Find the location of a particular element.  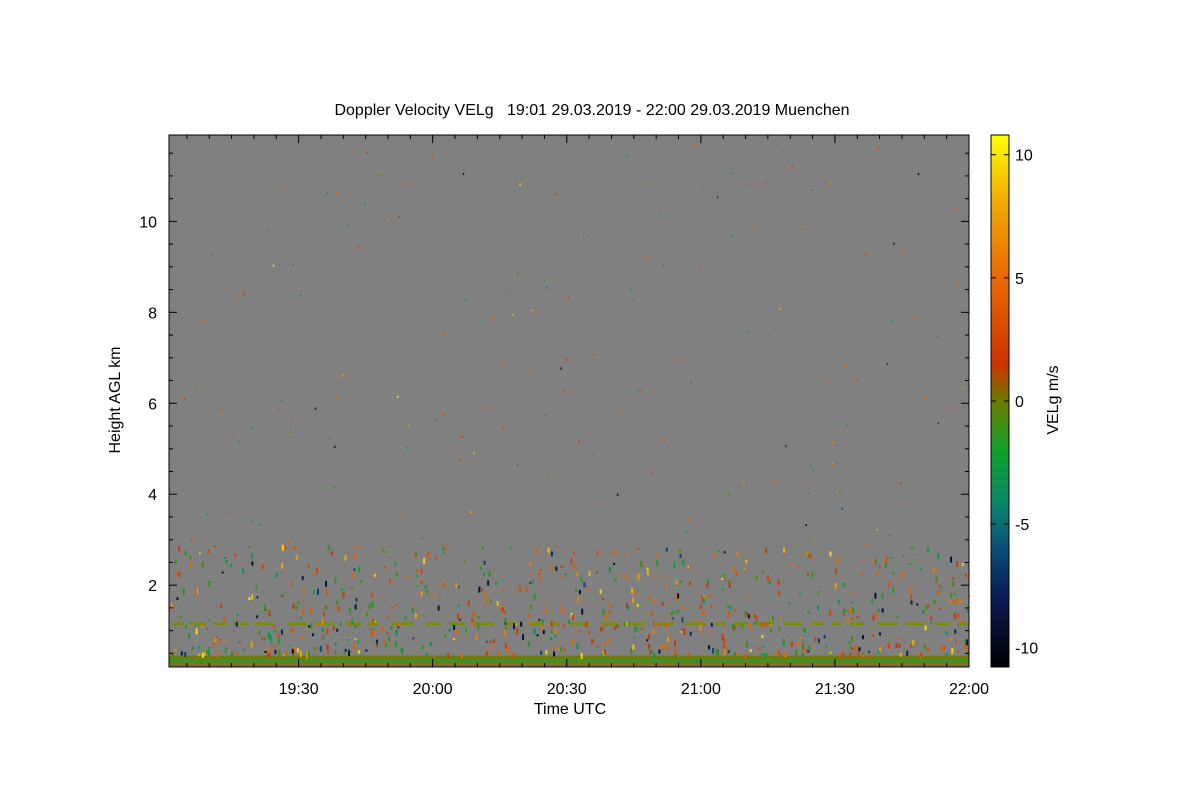

x-axis-label: Time UTC is located at coordinates (570, 709).